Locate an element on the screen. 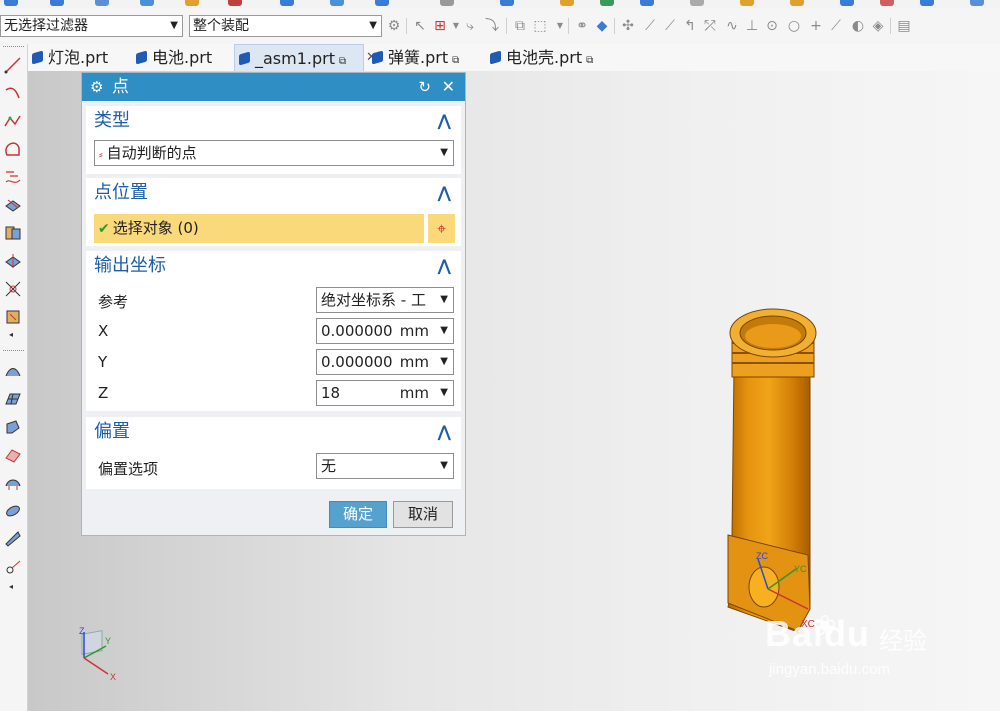 The image size is (1000, 711). point-type-value: 自动判断的点 is located at coordinates (151, 153).